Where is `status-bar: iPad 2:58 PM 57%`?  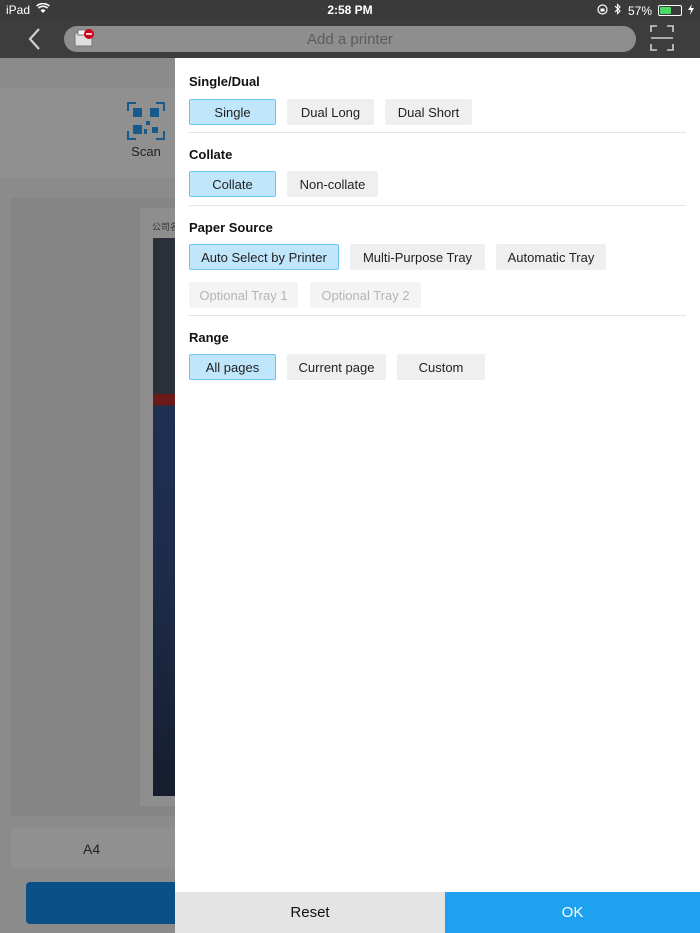
status-bar: iPad 2:58 PM 57% is located at coordinates (350, 10).